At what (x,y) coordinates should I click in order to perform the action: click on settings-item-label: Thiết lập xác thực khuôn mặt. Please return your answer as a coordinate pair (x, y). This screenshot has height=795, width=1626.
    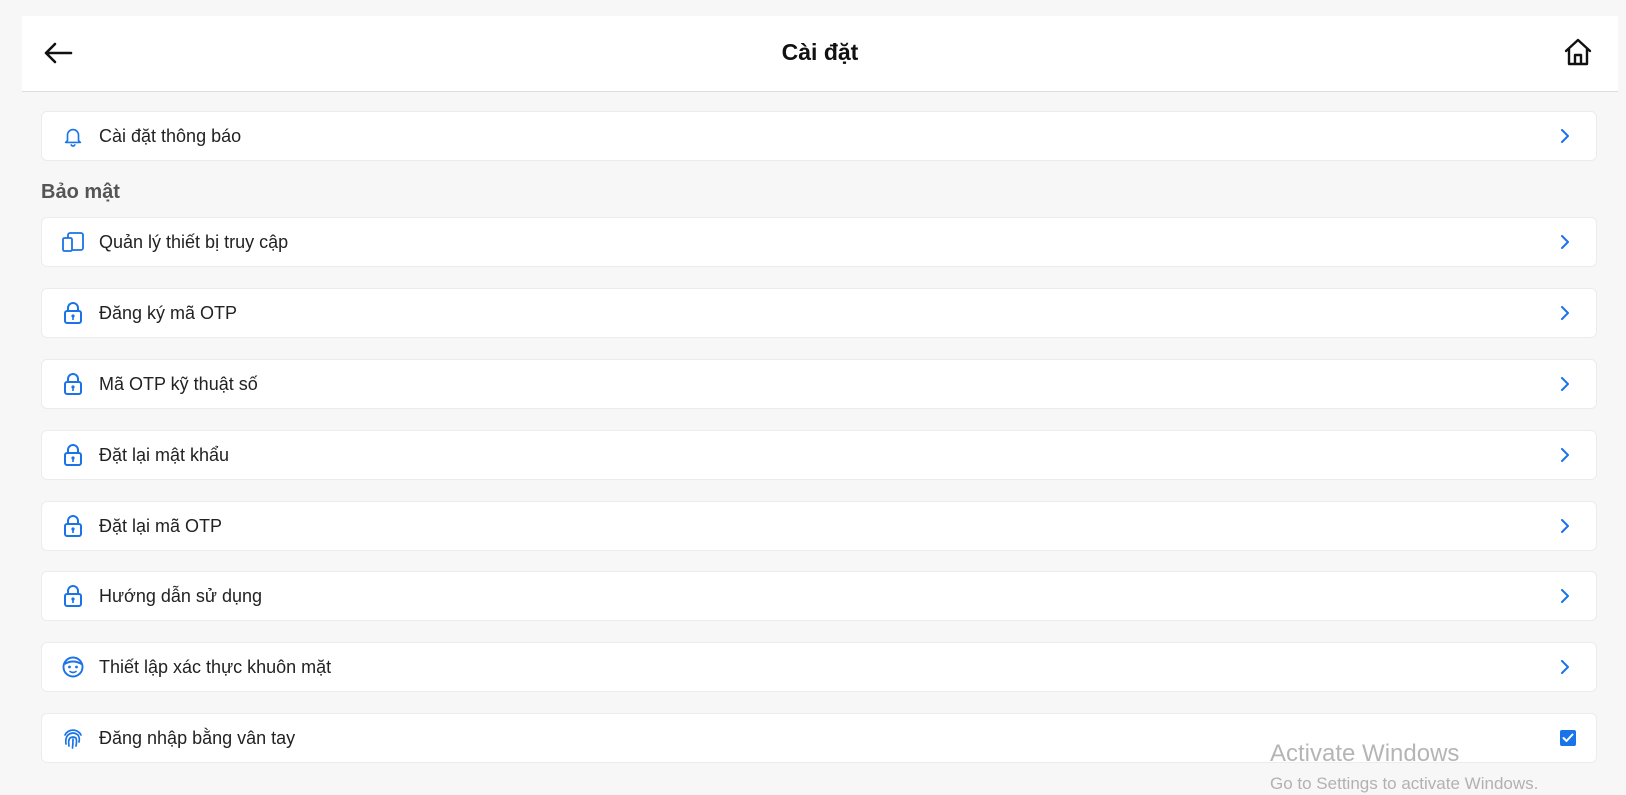
    Looking at the image, I should click on (215, 667).